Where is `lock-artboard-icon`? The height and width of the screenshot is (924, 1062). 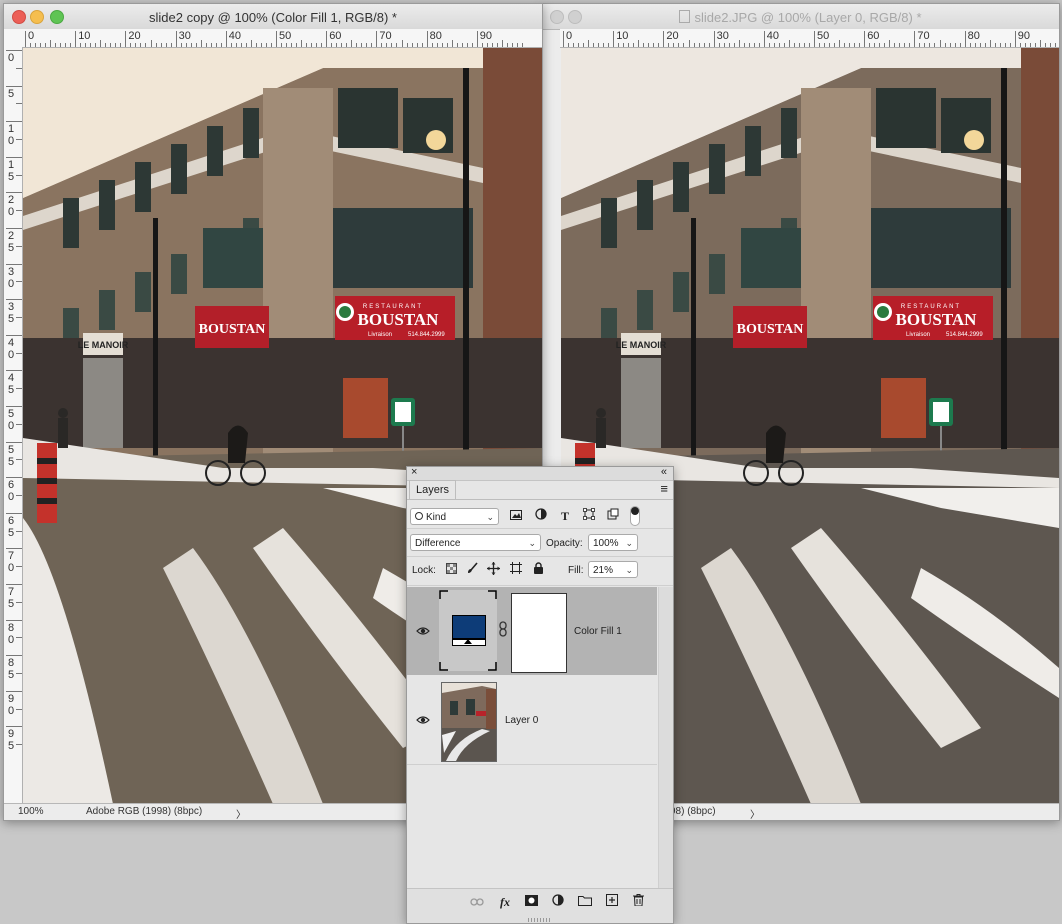
lock-artboard-icon is located at coordinates (516, 570).